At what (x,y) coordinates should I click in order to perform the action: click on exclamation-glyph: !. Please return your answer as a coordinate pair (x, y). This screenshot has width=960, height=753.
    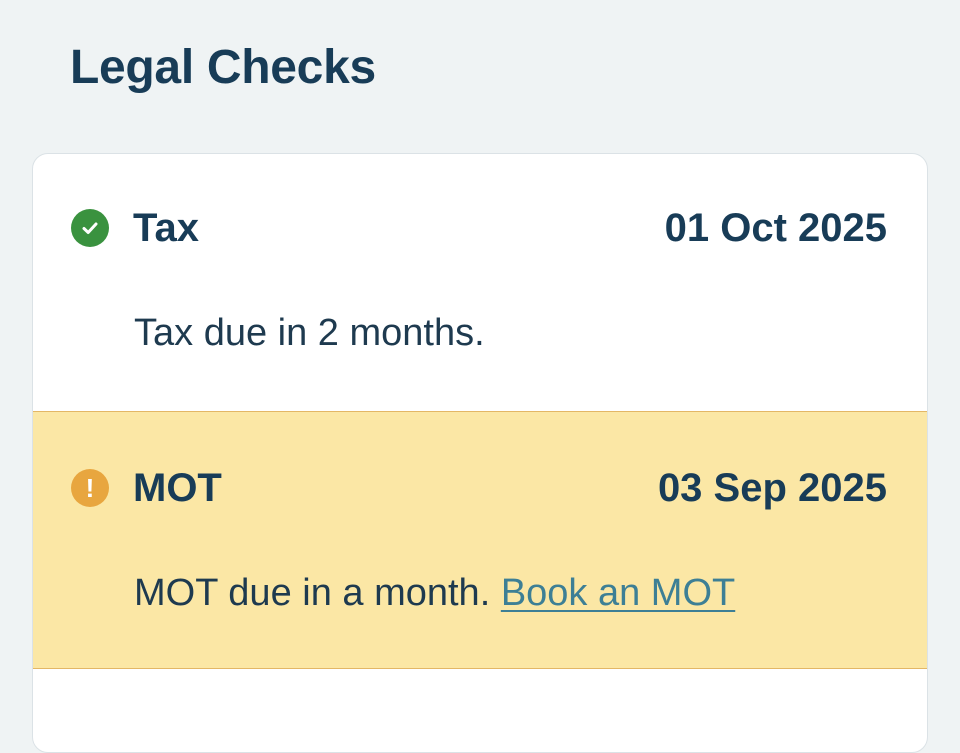
    Looking at the image, I should click on (90, 488).